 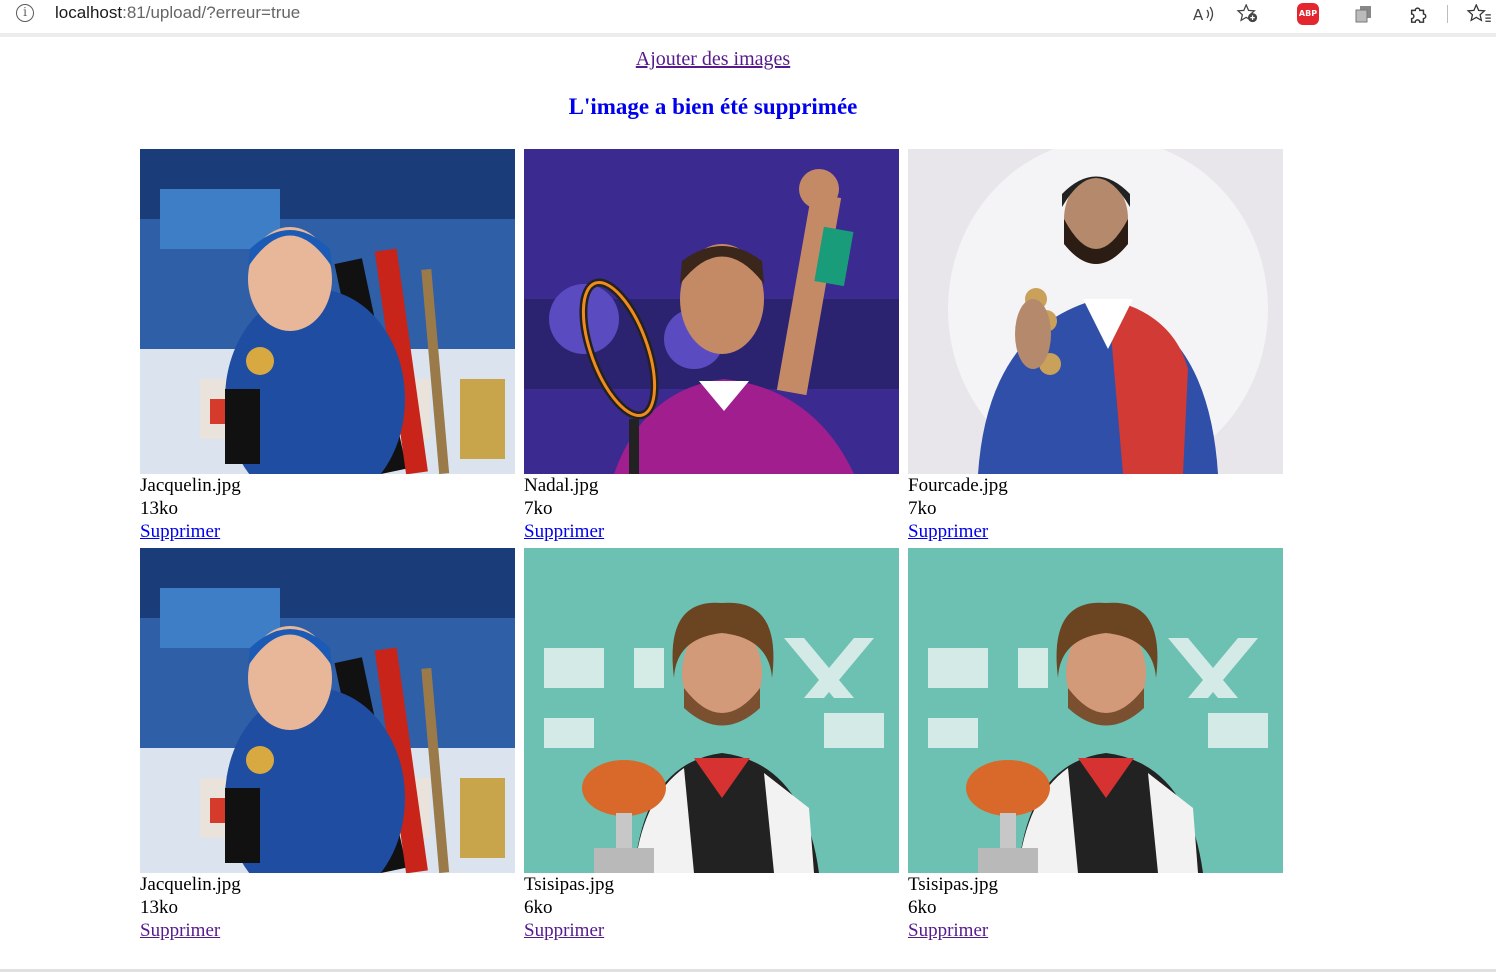 What do you see at coordinates (958, 485) in the screenshot?
I see `filename: Fourcade.jpg` at bounding box center [958, 485].